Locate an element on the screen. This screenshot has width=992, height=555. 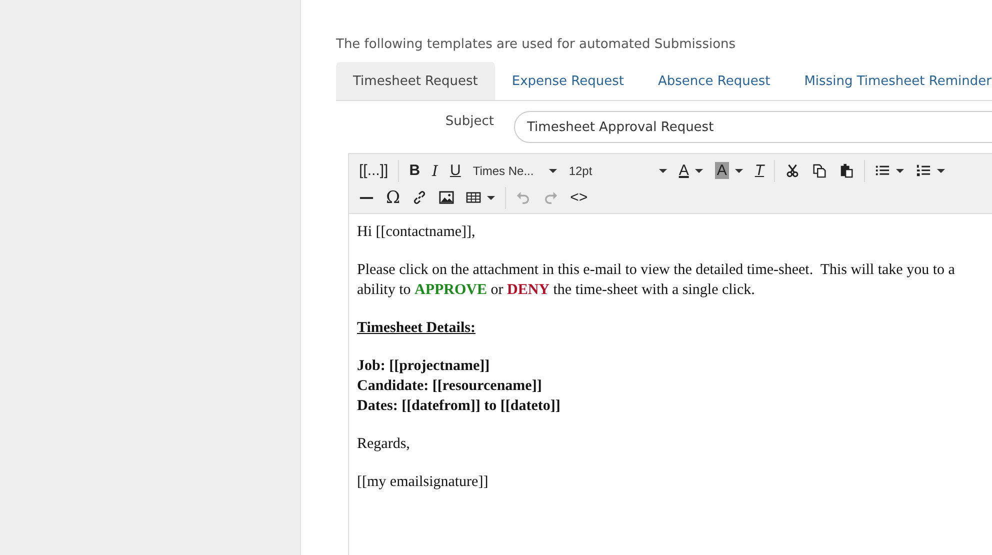
clear-format-button: T is located at coordinates (759, 170).